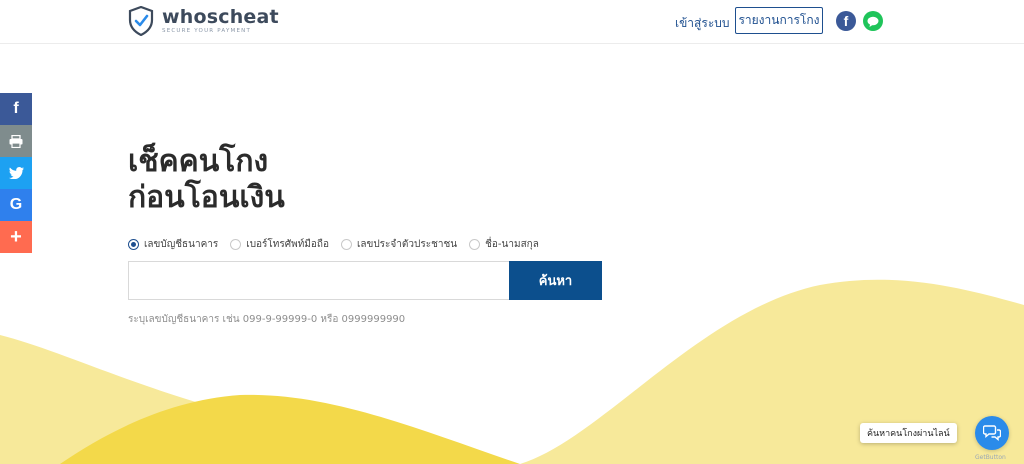 The width and height of the screenshot is (1024, 464). I want to click on radio-label: ชื่อ-นามสกุล, so click(512, 244).